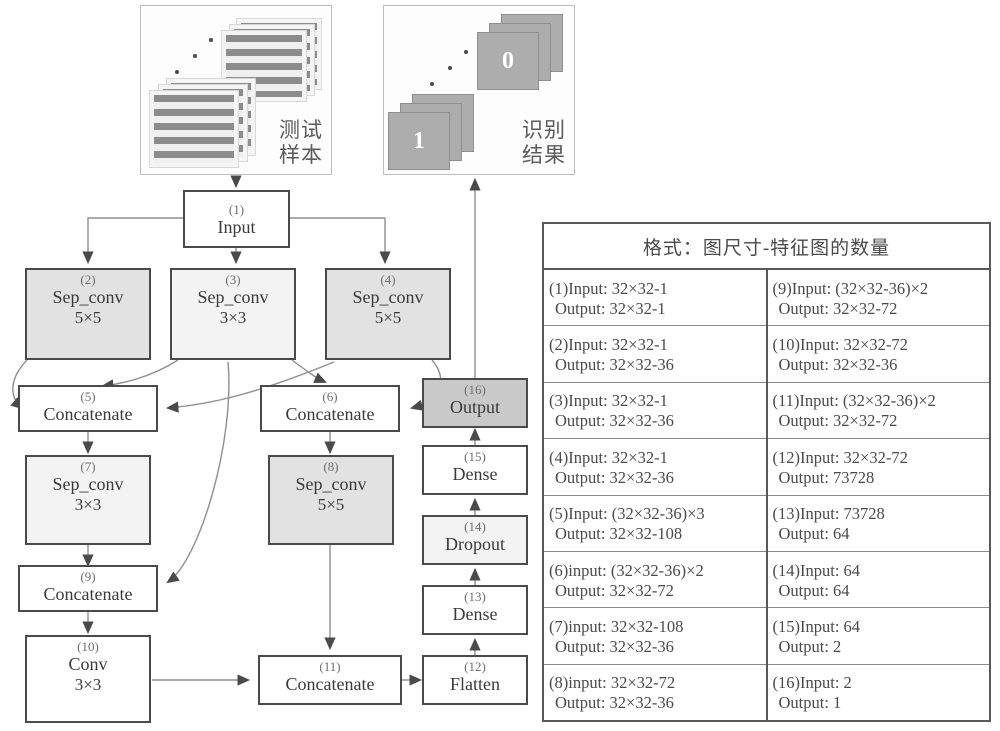  What do you see at coordinates (627, 514) in the screenshot?
I see `cell-input: (5)Input: (32×32-36)×3` at bounding box center [627, 514].